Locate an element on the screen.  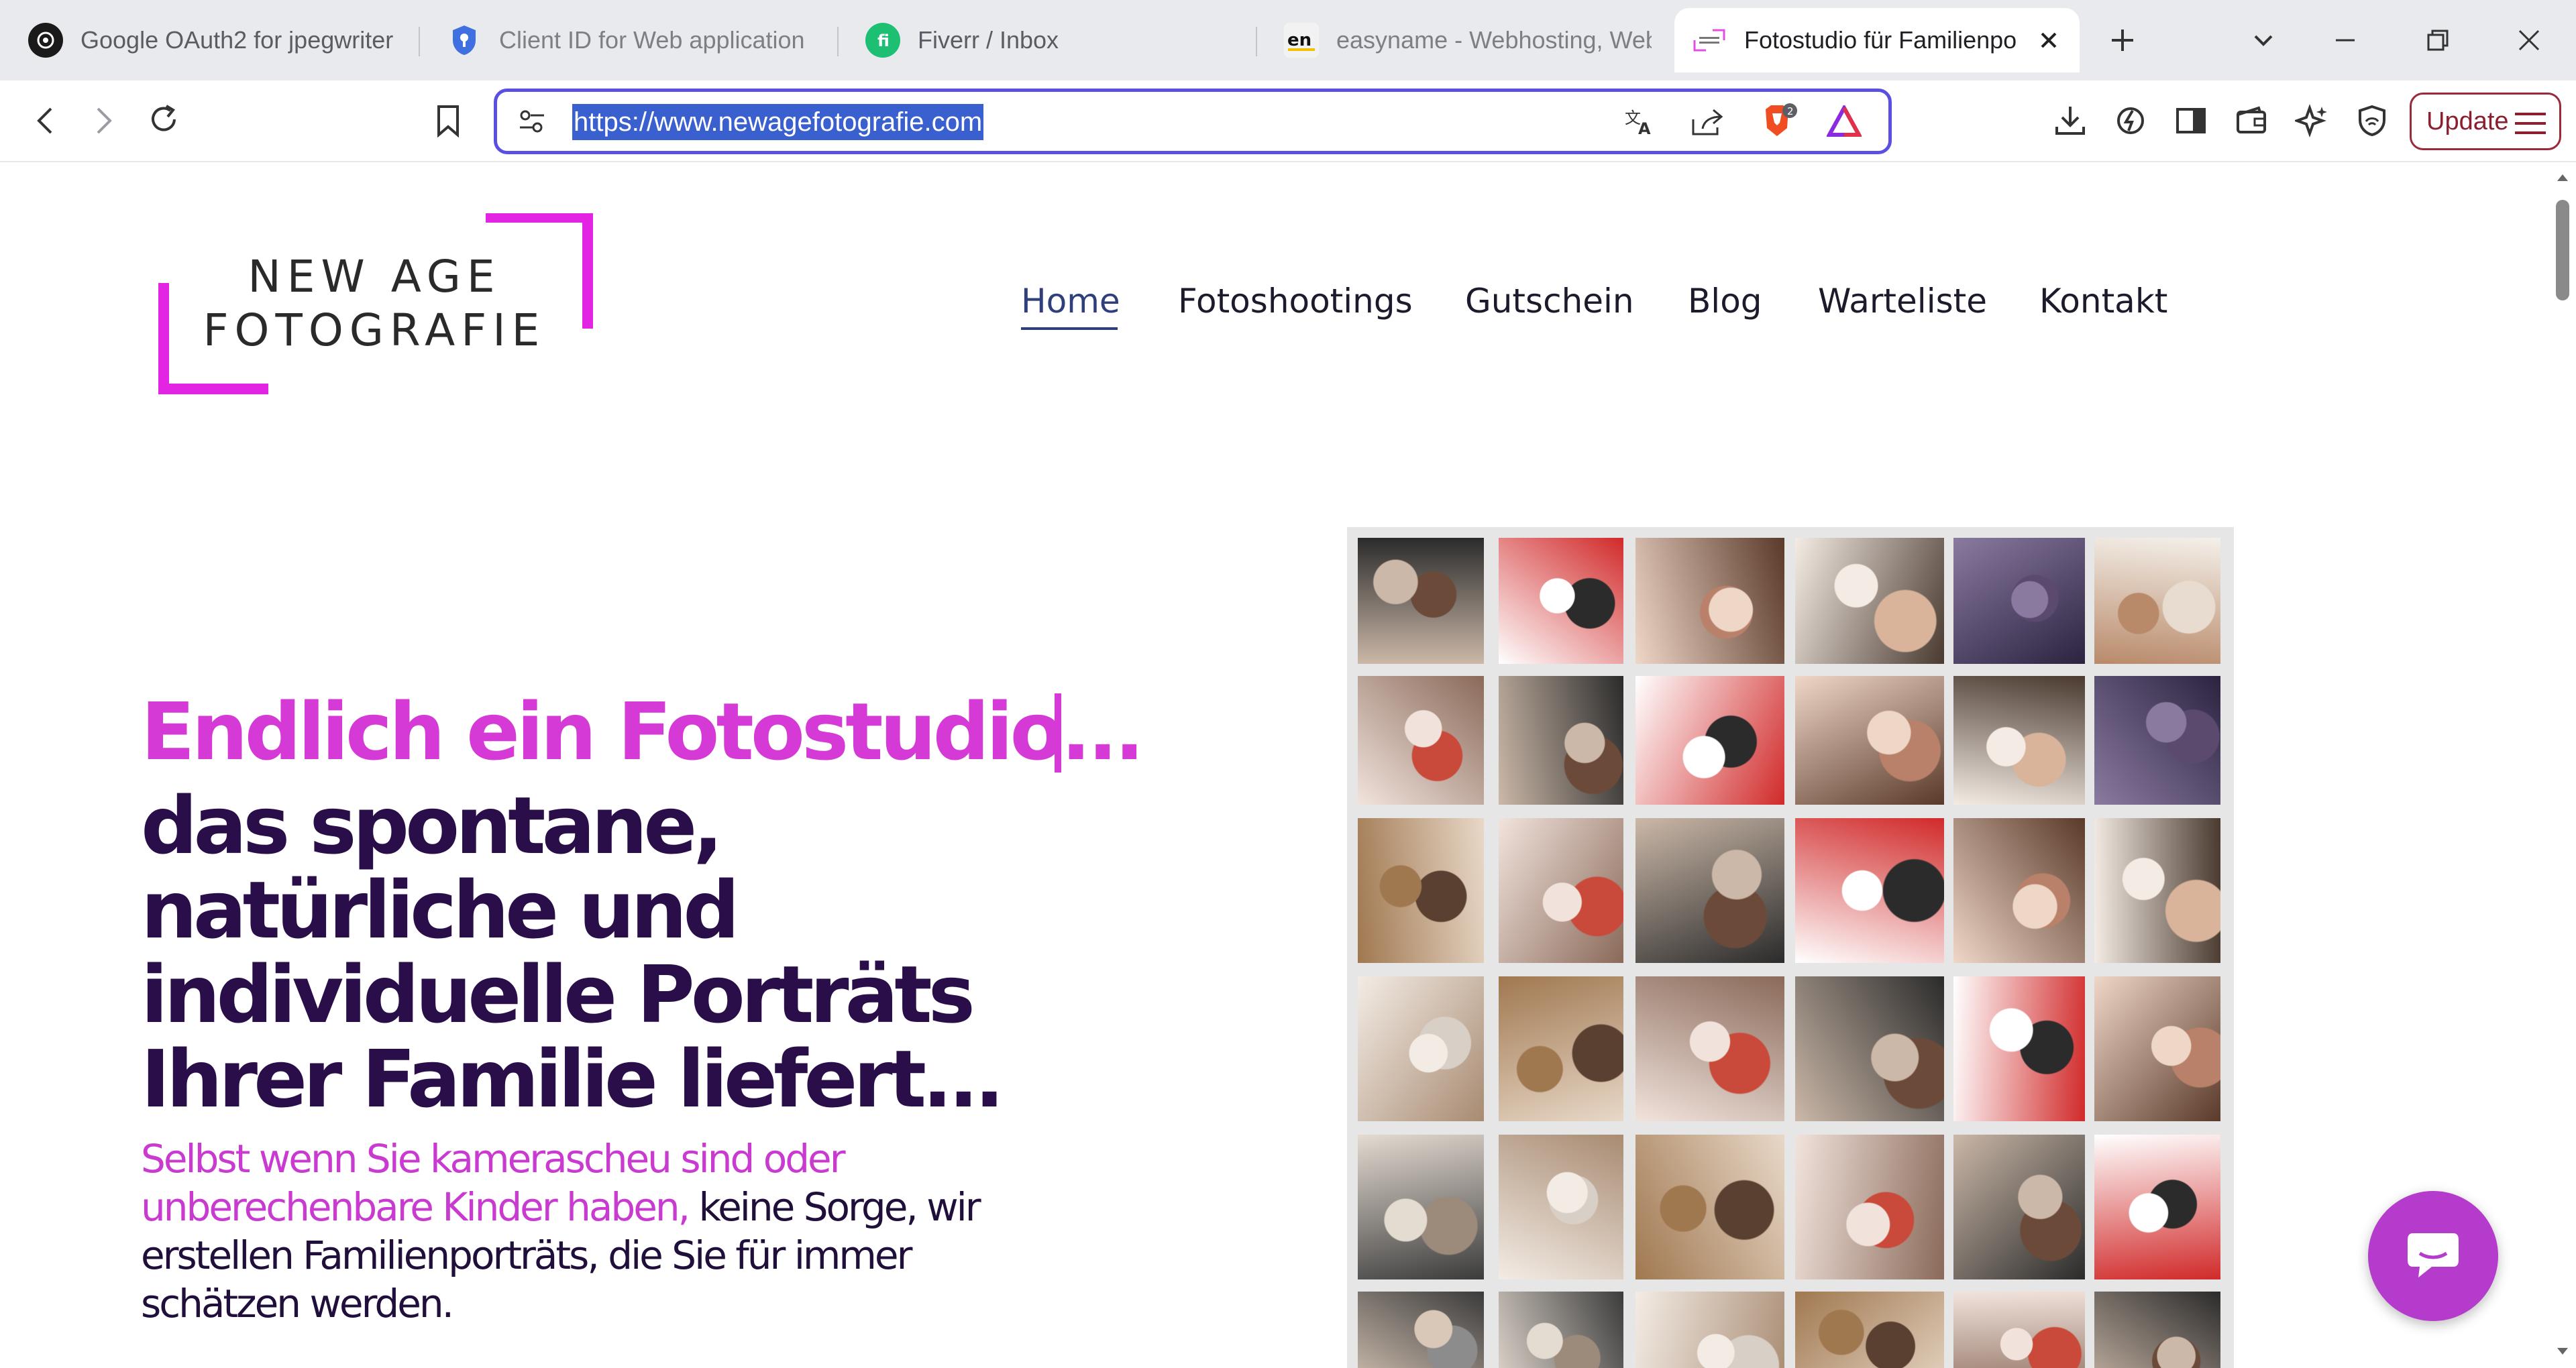
close-window-icon is located at coordinates (2529, 40).